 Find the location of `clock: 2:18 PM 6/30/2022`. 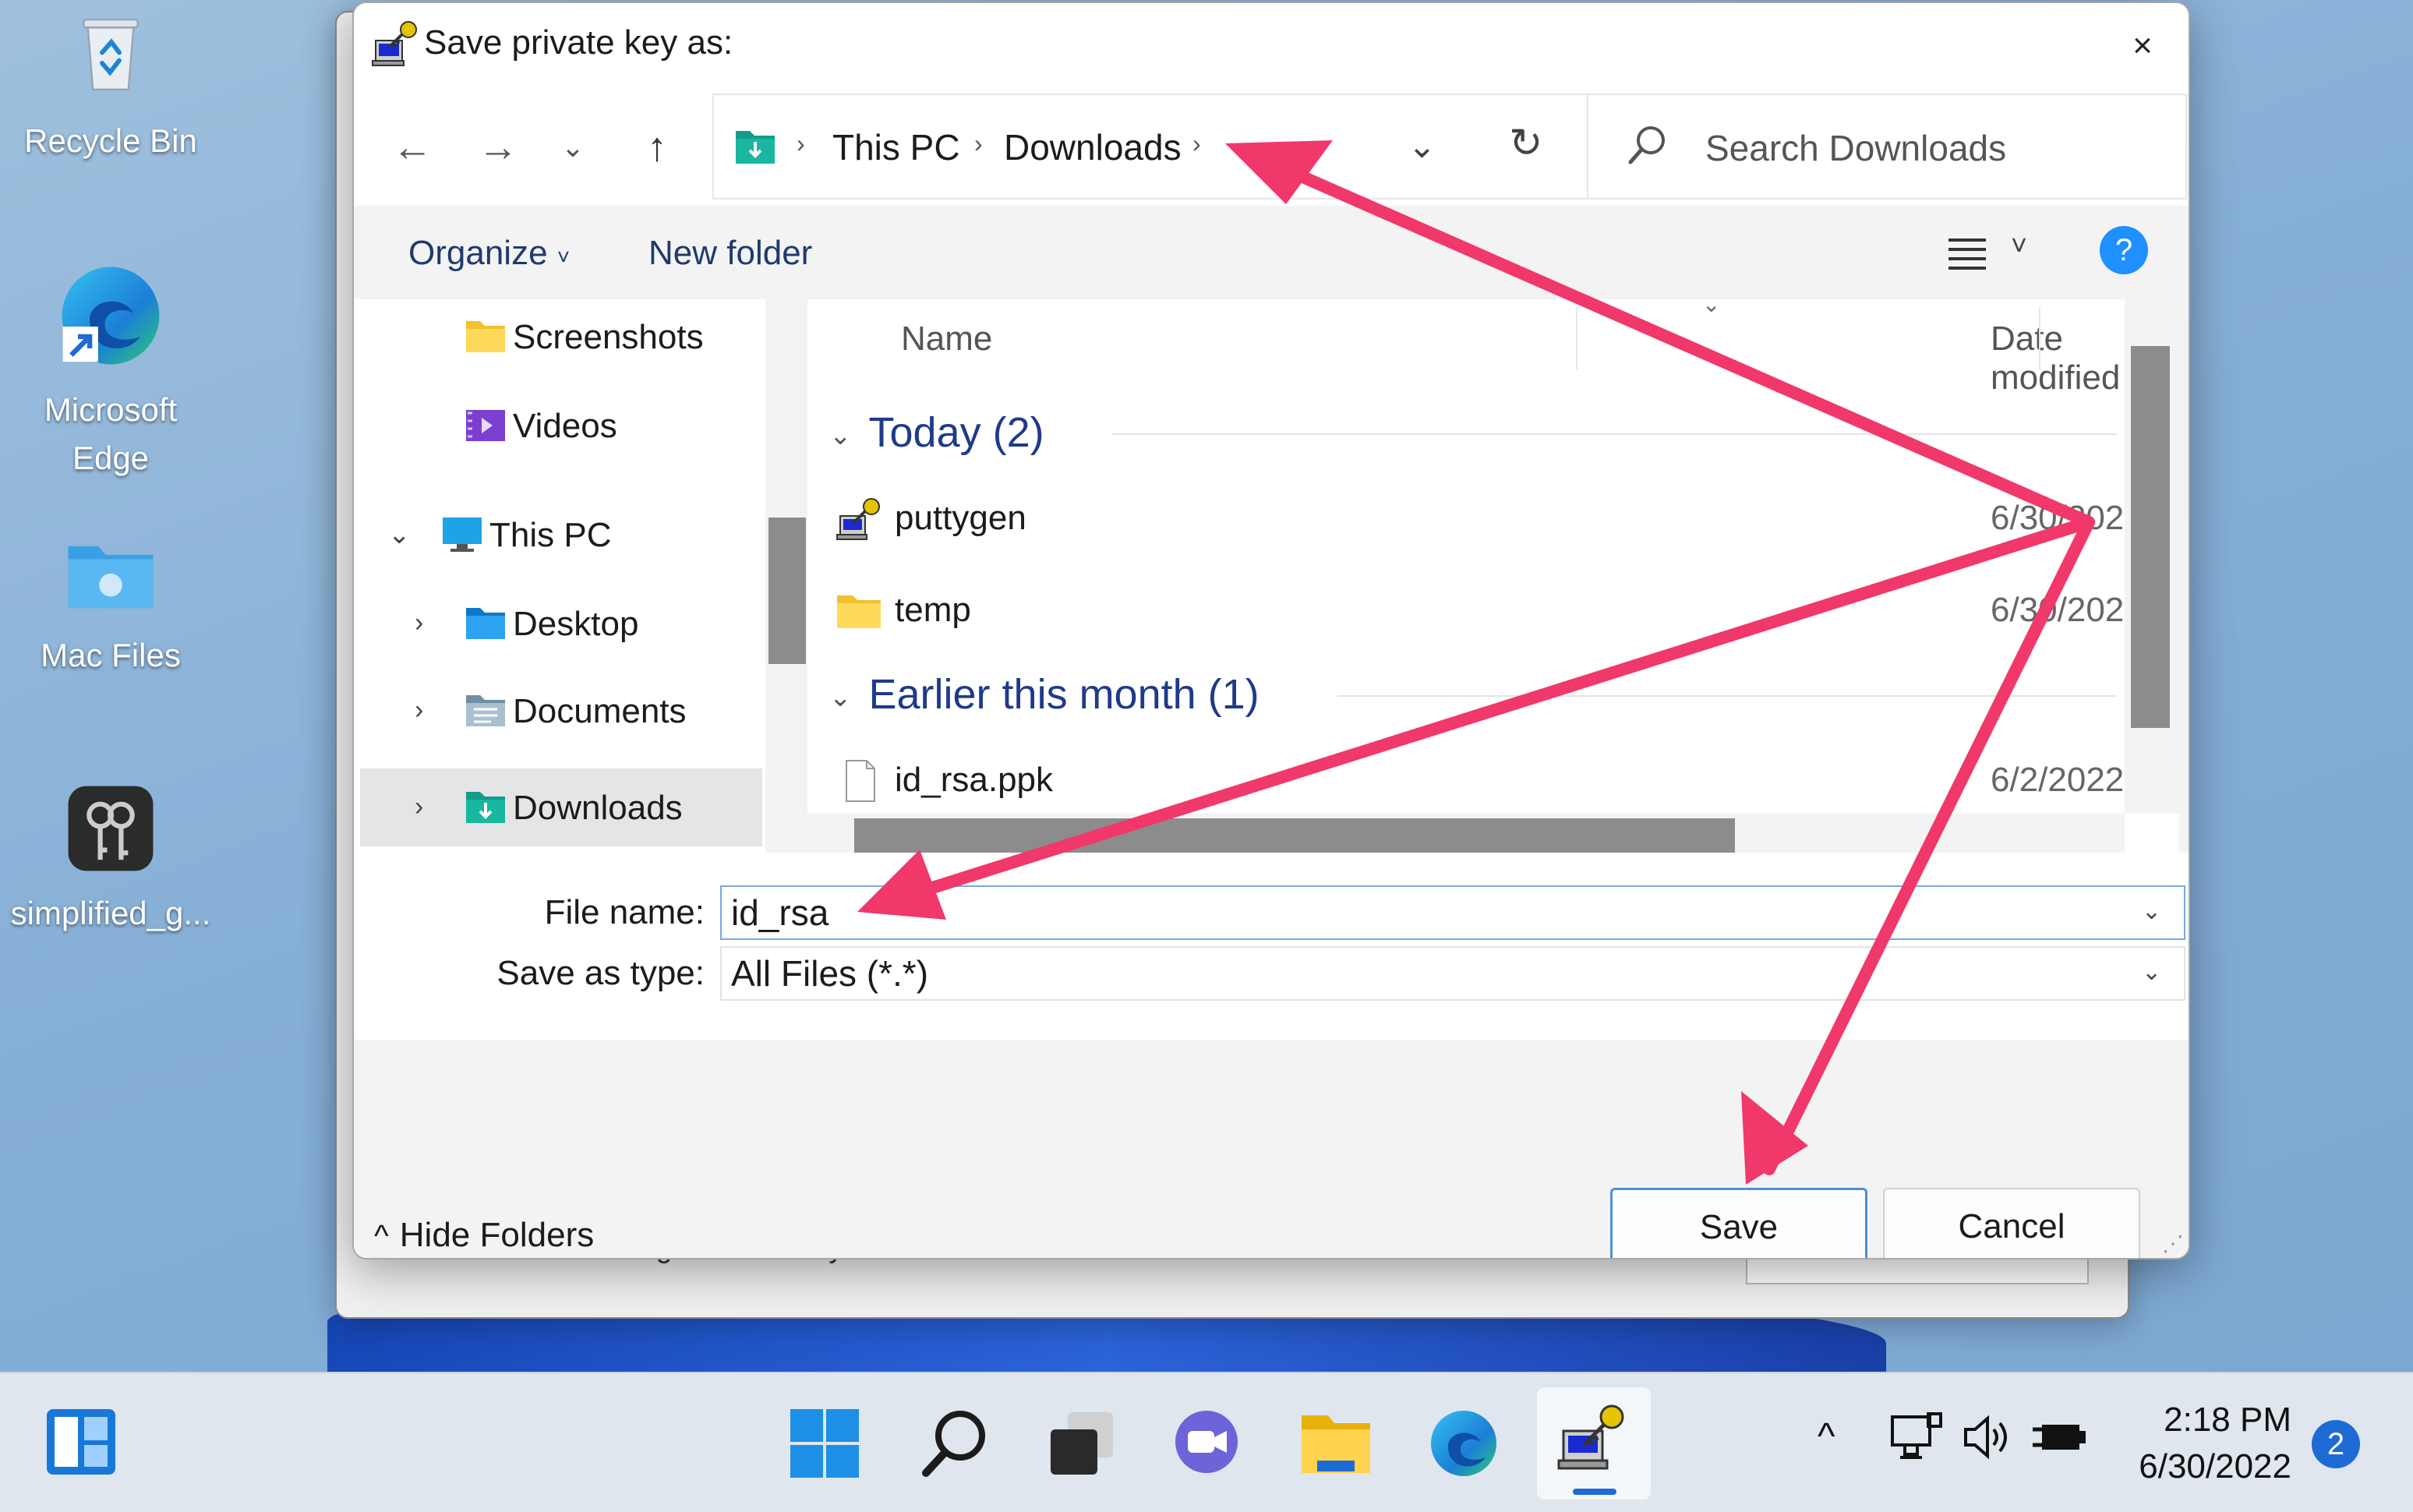

clock: 2:18 PM 6/30/2022 is located at coordinates (2197, 1443).